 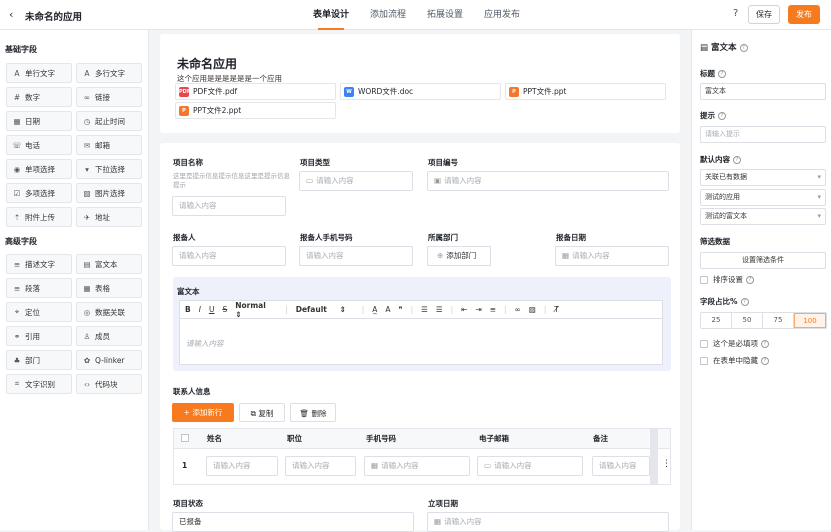 I want to click on add-row-button: + 添加新行, so click(x=203, y=412).